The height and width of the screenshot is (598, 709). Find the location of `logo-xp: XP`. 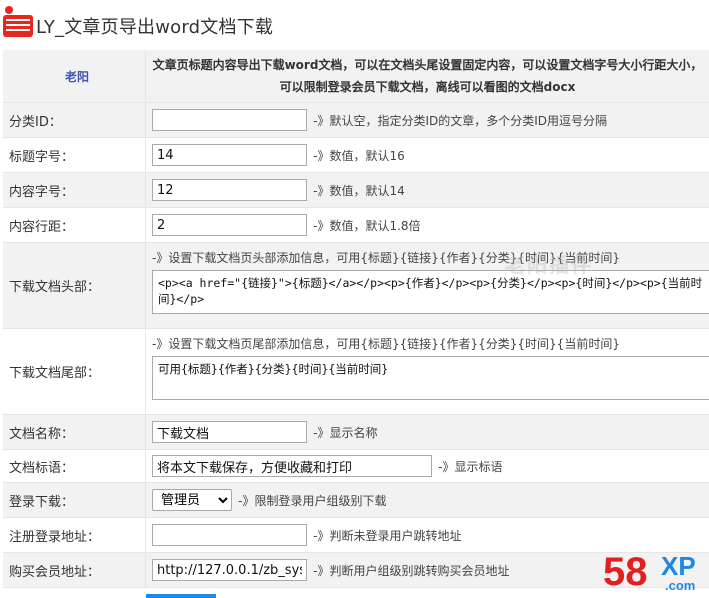

logo-xp: XP is located at coordinates (678, 566).